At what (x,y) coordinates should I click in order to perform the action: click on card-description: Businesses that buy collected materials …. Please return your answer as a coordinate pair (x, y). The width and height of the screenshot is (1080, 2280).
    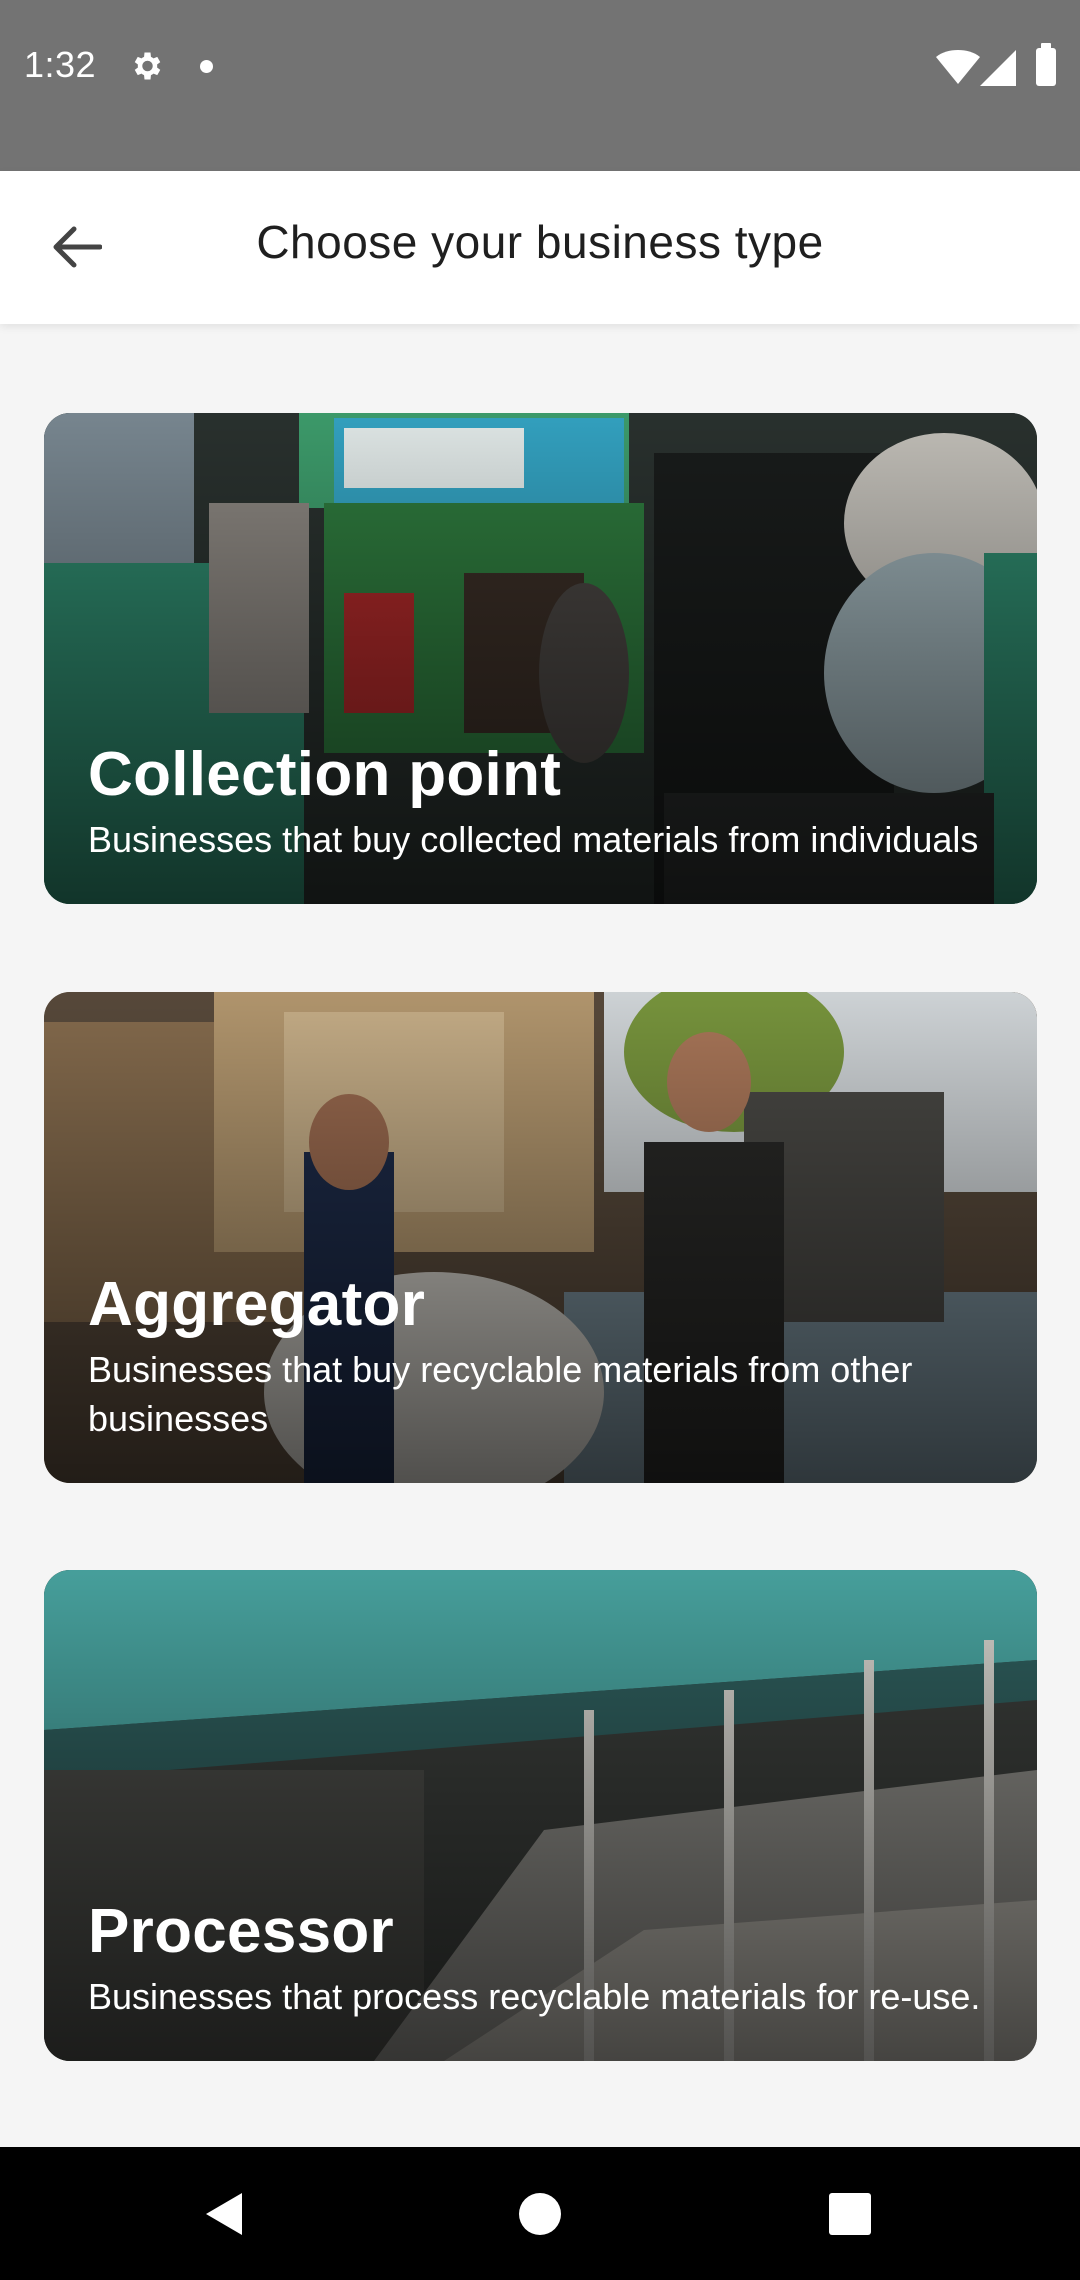
    Looking at the image, I should click on (533, 839).